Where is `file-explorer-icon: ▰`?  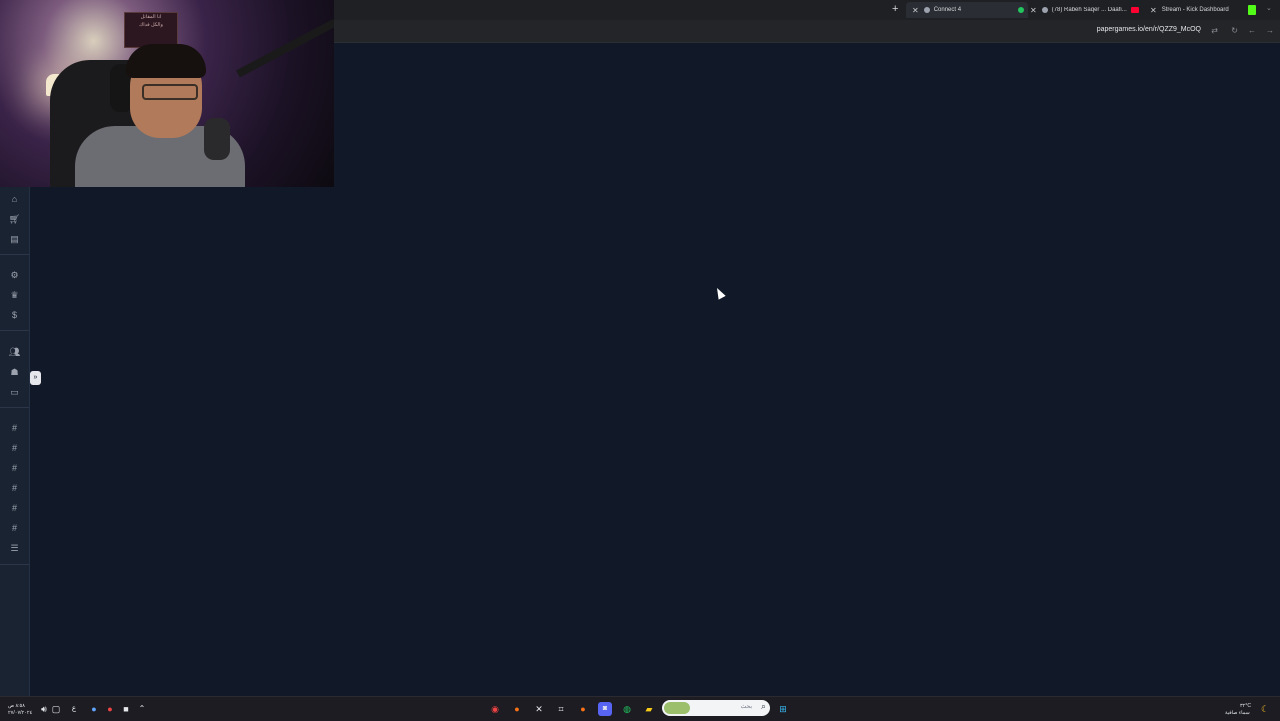 file-explorer-icon: ▰ is located at coordinates (649, 709).